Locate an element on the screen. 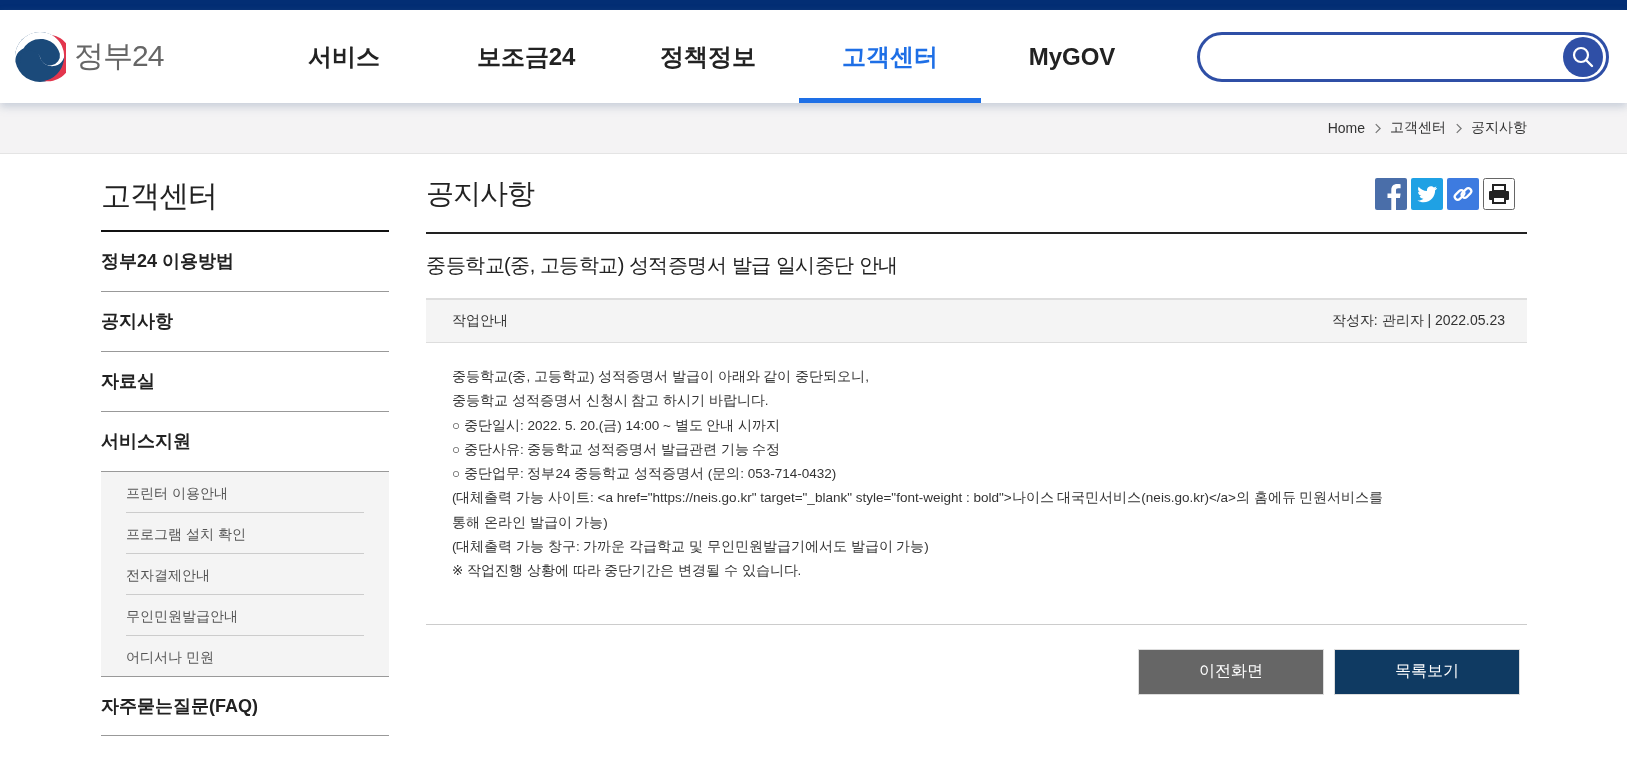 The image size is (1627, 759). facebook-icon is located at coordinates (1391, 193).